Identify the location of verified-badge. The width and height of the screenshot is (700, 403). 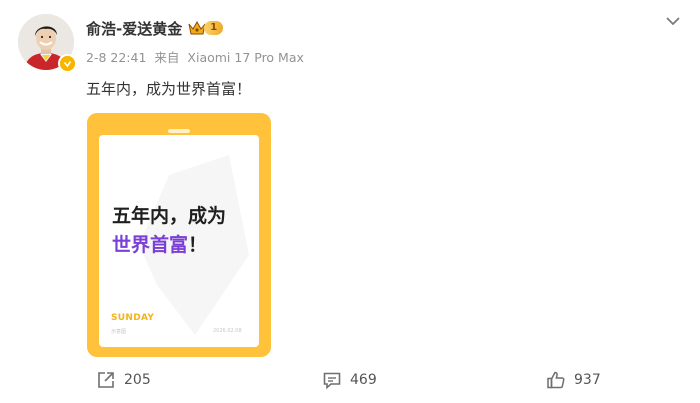
(67, 63).